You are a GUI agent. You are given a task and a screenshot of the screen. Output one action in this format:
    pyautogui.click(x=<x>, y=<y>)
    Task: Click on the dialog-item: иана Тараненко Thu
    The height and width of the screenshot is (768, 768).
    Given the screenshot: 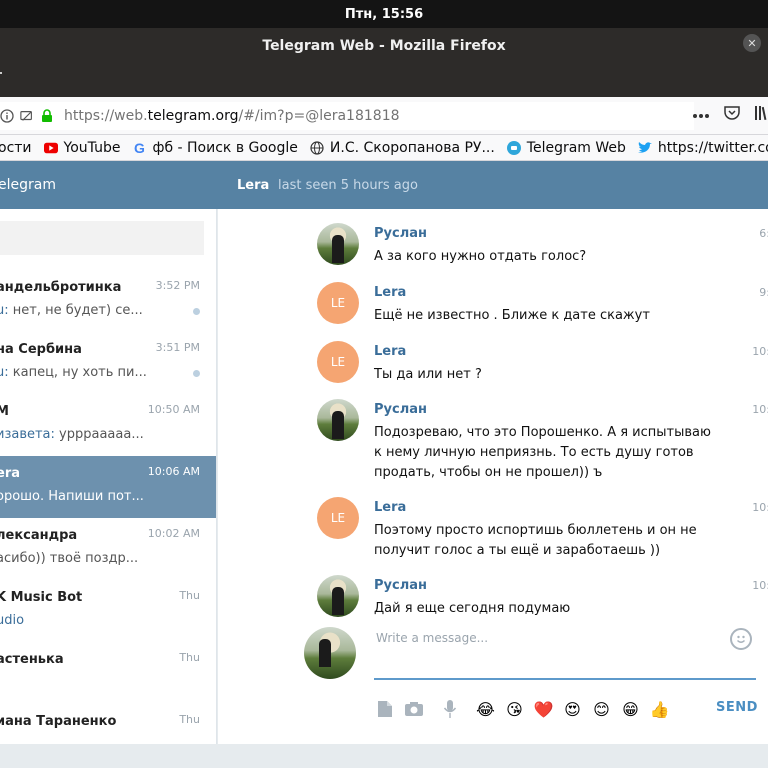 What is the action you would take?
    pyautogui.click(x=108, y=724)
    